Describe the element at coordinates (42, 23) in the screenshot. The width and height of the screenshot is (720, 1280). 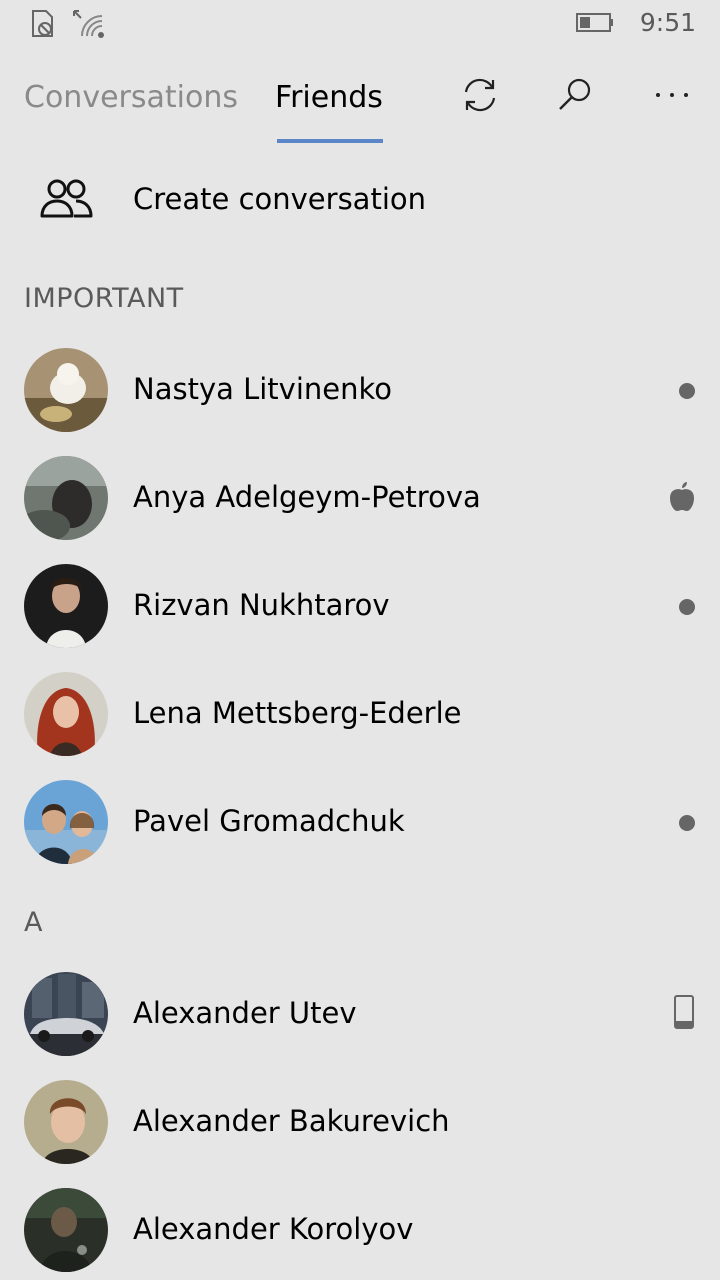
I see `sim-icon` at that location.